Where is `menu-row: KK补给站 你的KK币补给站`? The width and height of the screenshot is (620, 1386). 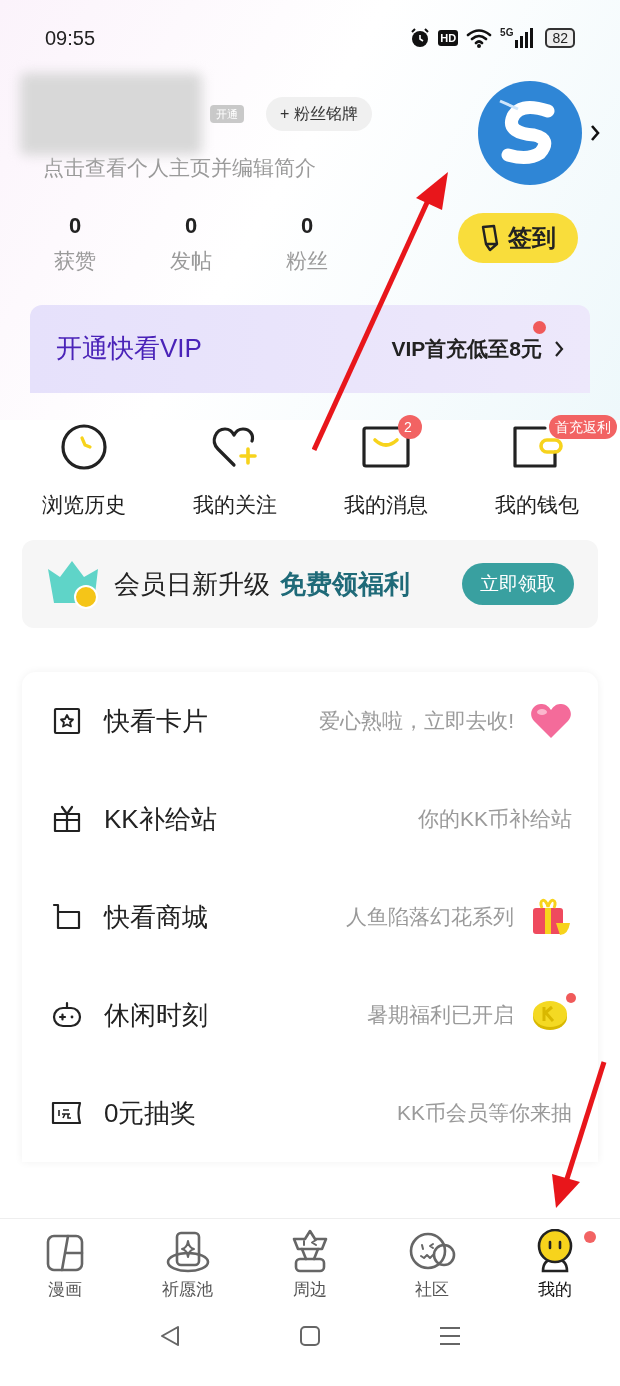 menu-row: KK补给站 你的KK币补给站 is located at coordinates (310, 819).